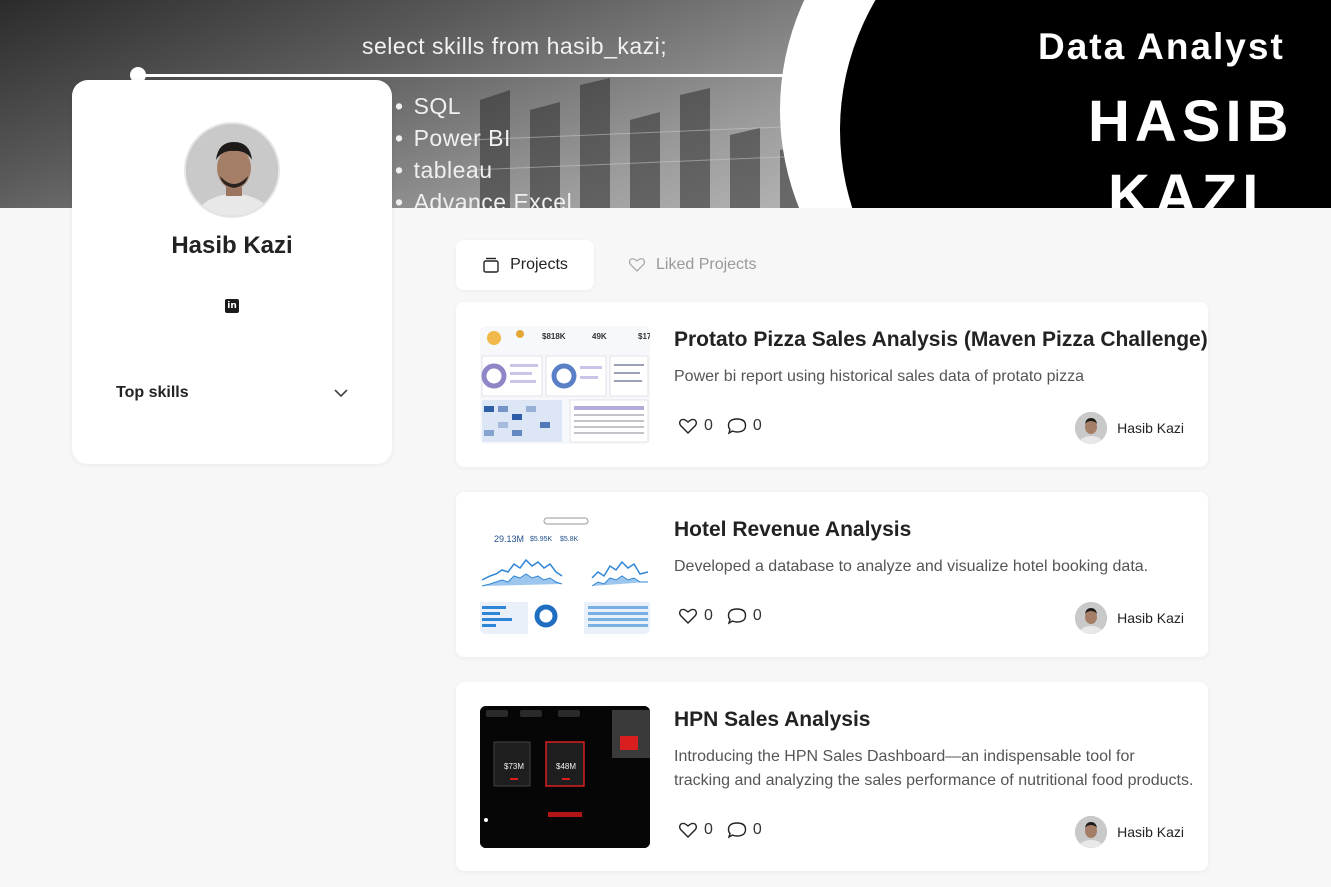  I want to click on banner-divider-line, so click(463, 75).